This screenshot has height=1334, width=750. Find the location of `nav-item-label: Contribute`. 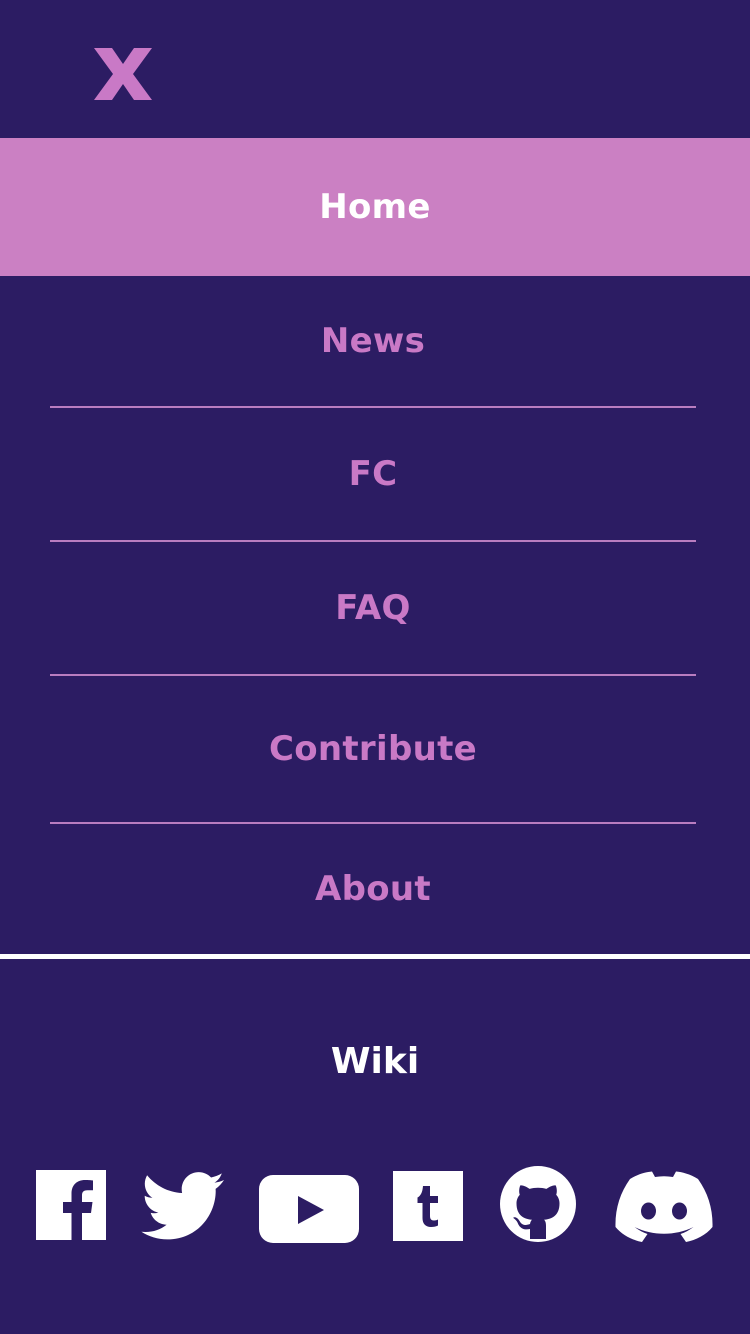

nav-item-label: Contribute is located at coordinates (373, 749).